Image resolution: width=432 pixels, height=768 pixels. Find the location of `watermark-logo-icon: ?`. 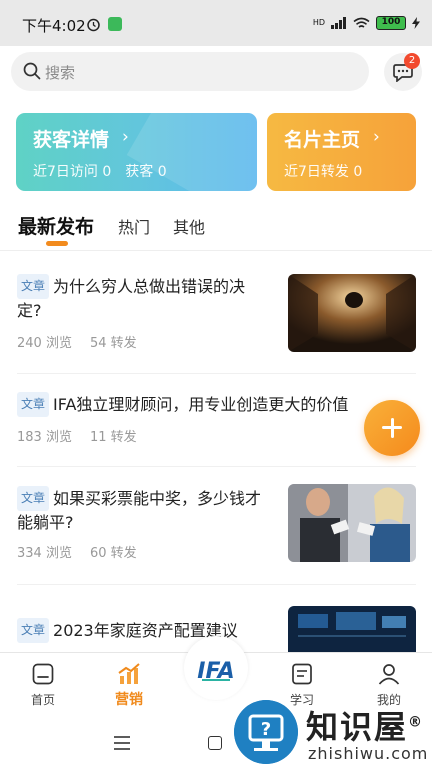

watermark-logo-icon: ? is located at coordinates (266, 732).